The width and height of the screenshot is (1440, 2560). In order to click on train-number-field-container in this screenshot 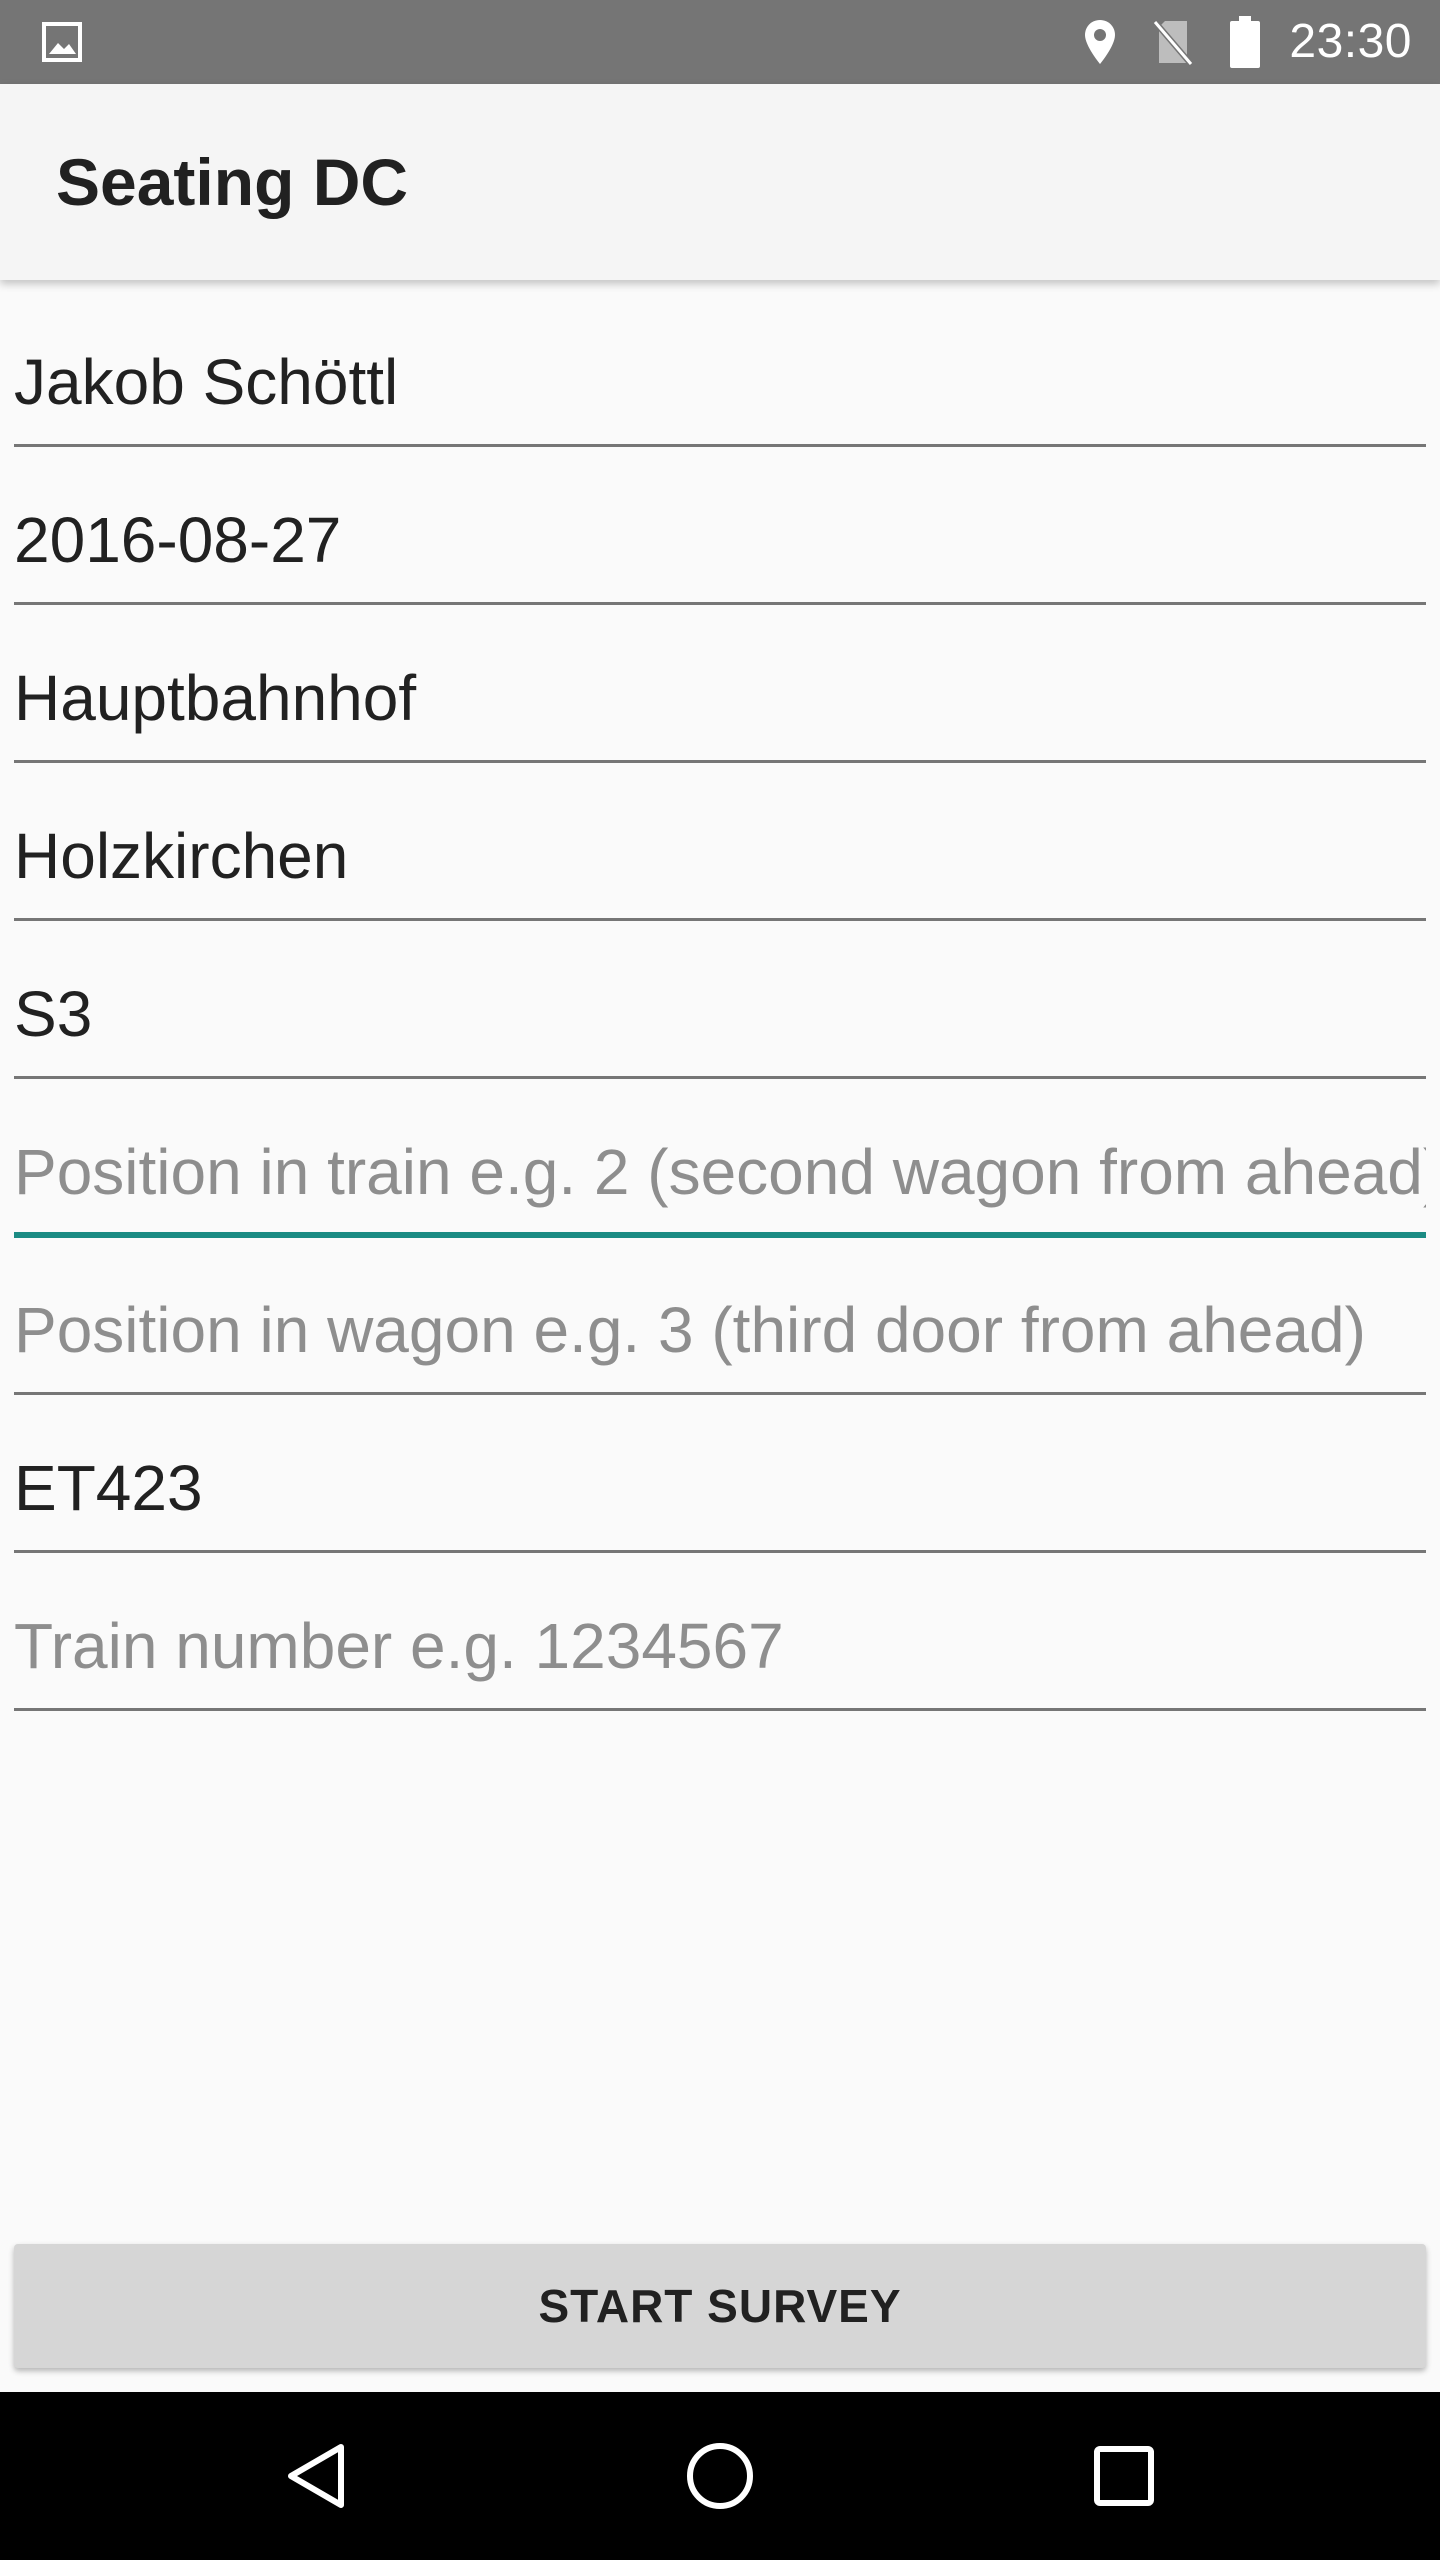, I will do `click(720, 1663)`.